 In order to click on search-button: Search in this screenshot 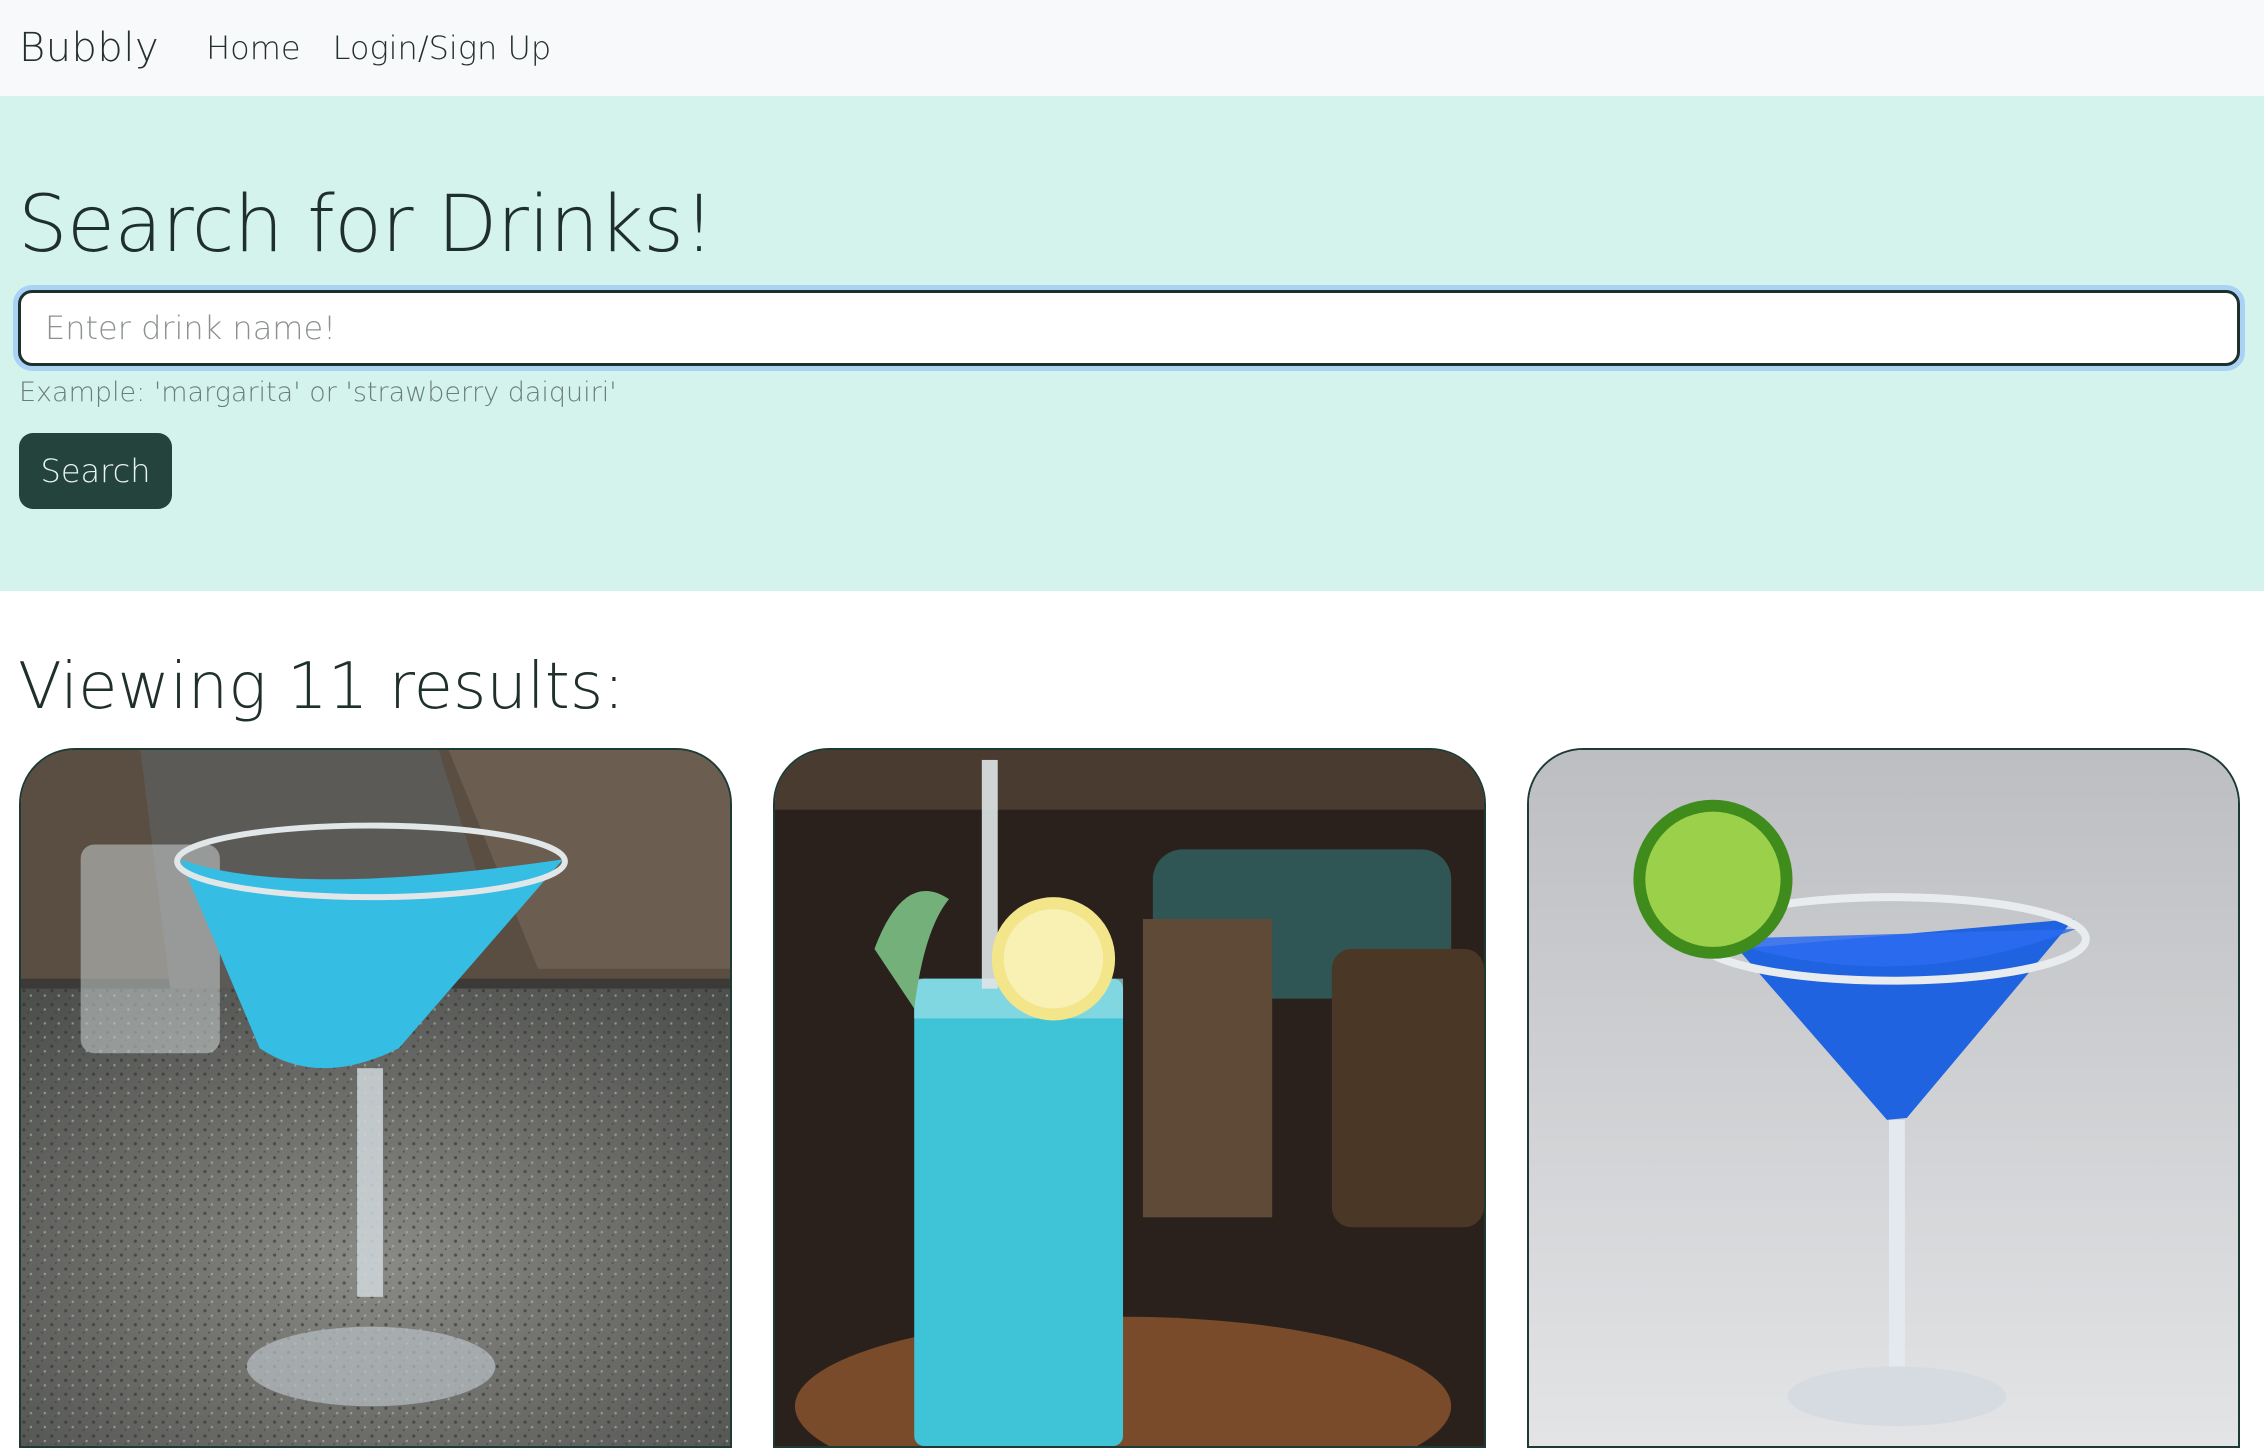, I will do `click(95, 471)`.